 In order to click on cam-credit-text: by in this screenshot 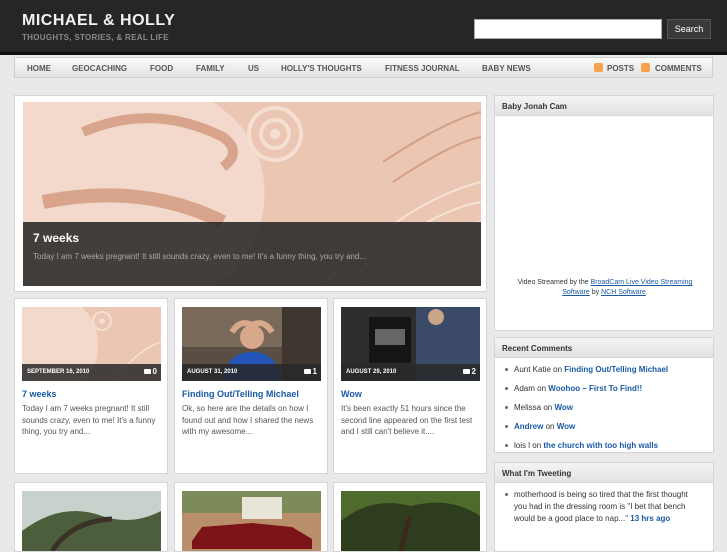, I will do `click(595, 292)`.